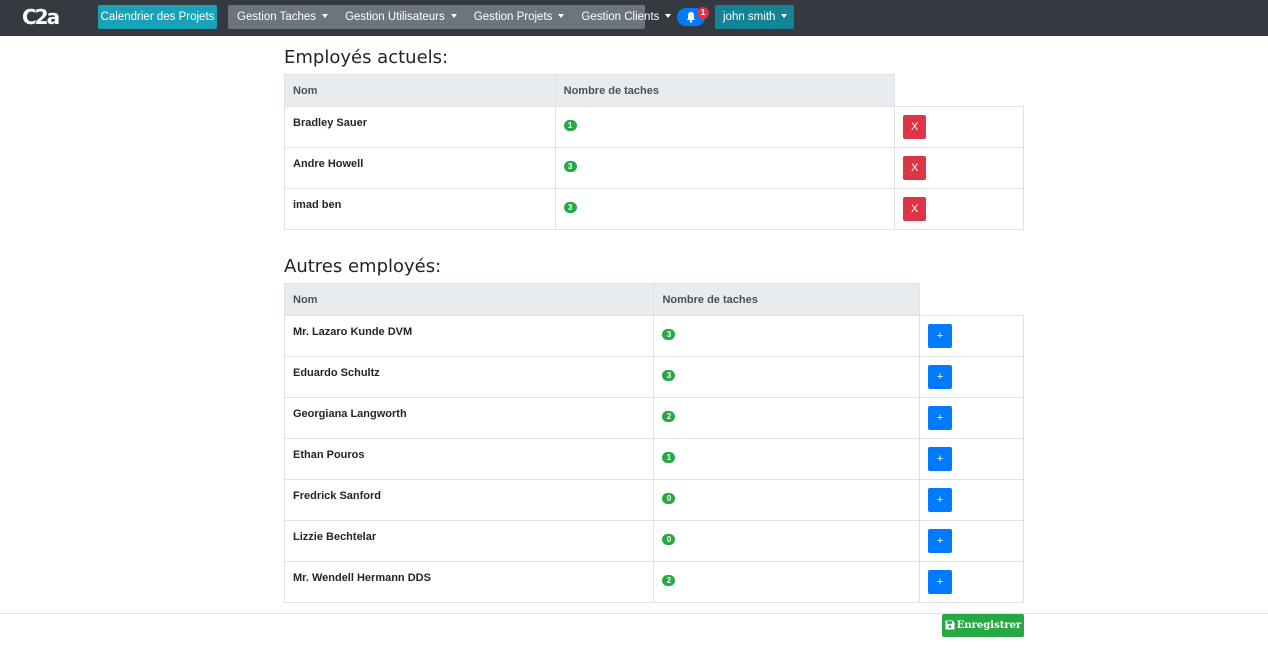  I want to click on table-row: Andre Howell 3 X, so click(654, 168).